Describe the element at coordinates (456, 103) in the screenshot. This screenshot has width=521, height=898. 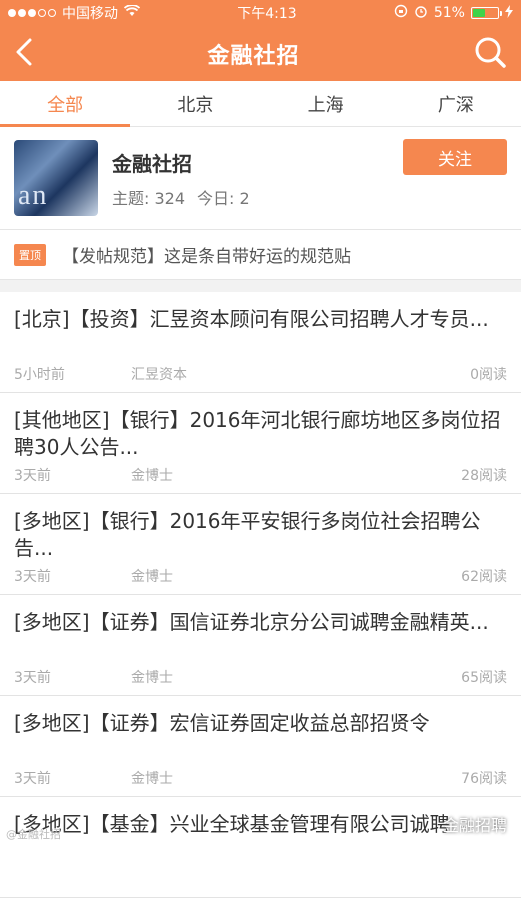
I see `tab-guangshen: 广深` at that location.